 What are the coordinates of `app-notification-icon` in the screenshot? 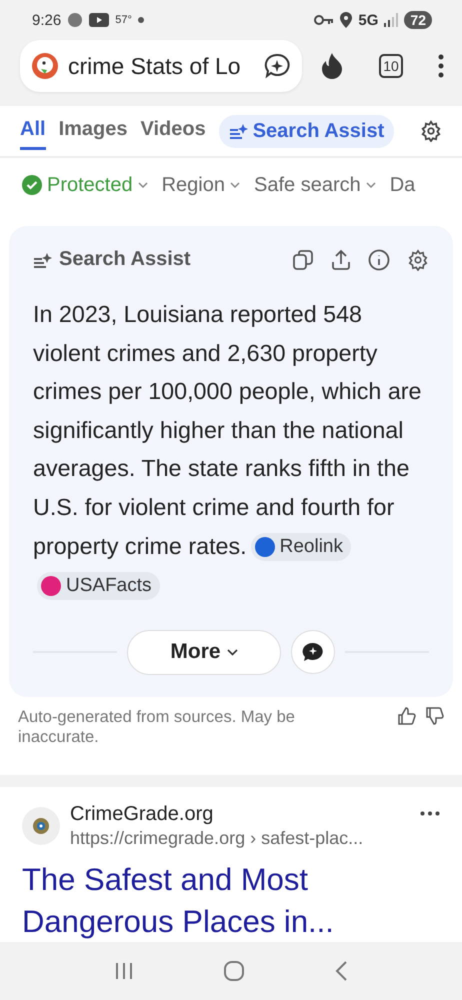 It's located at (75, 20).